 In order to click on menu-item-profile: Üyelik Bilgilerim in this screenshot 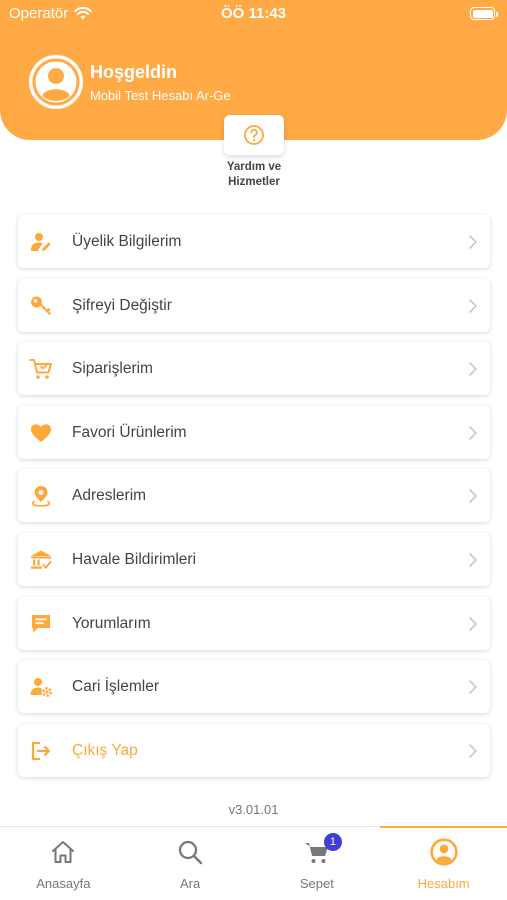, I will do `click(254, 241)`.